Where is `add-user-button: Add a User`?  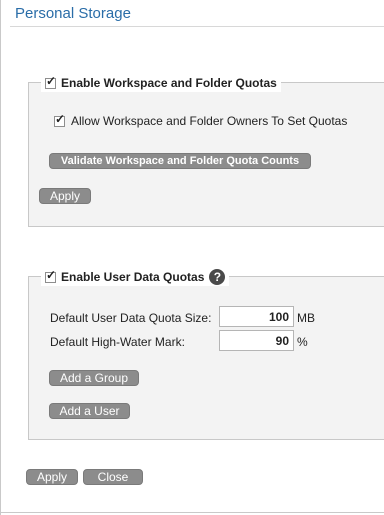
add-user-button: Add a User is located at coordinates (89, 411).